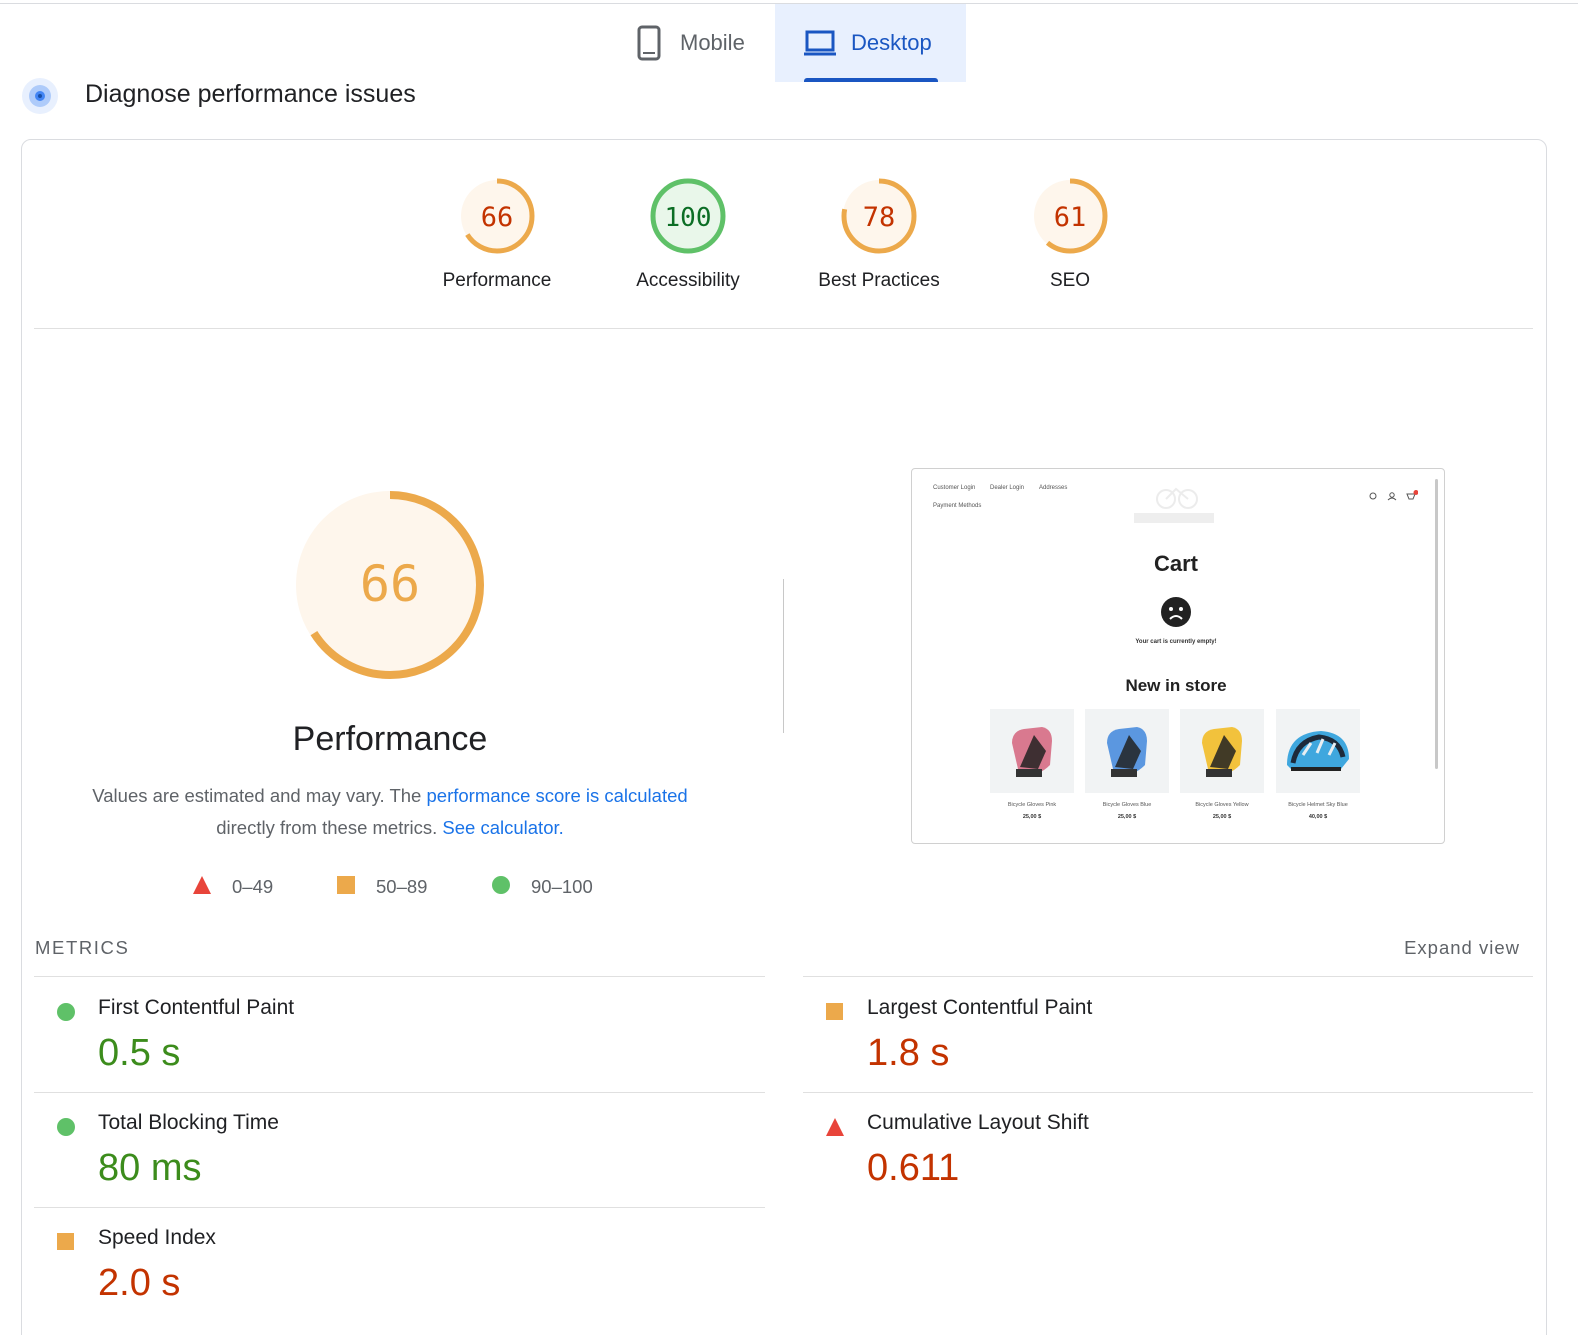  What do you see at coordinates (250, 94) in the screenshot?
I see `diagnose-title: Diagnose performance issues` at bounding box center [250, 94].